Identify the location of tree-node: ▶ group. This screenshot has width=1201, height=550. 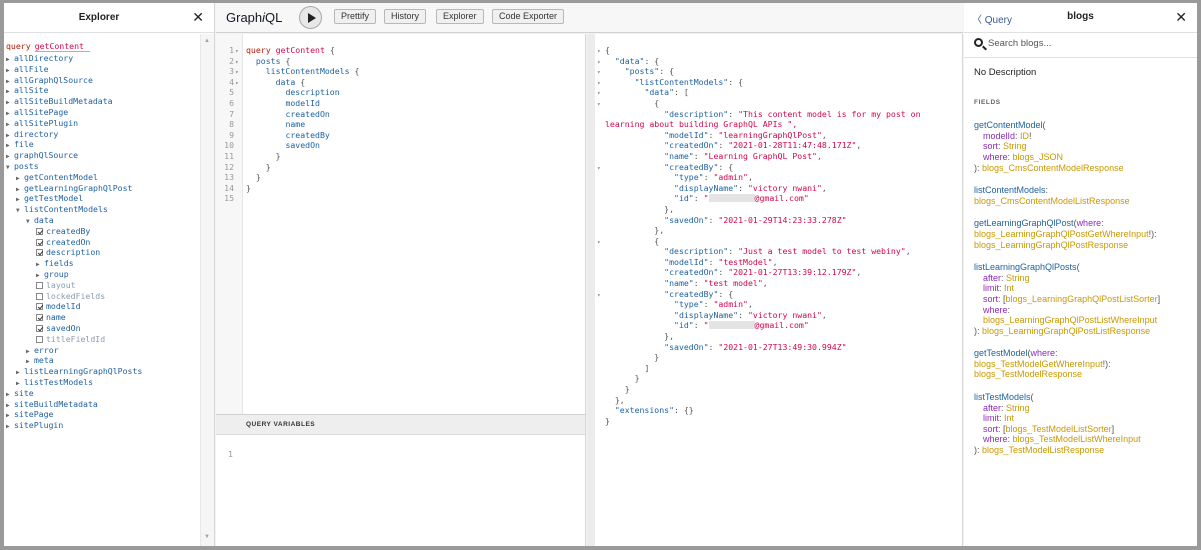
(102, 274).